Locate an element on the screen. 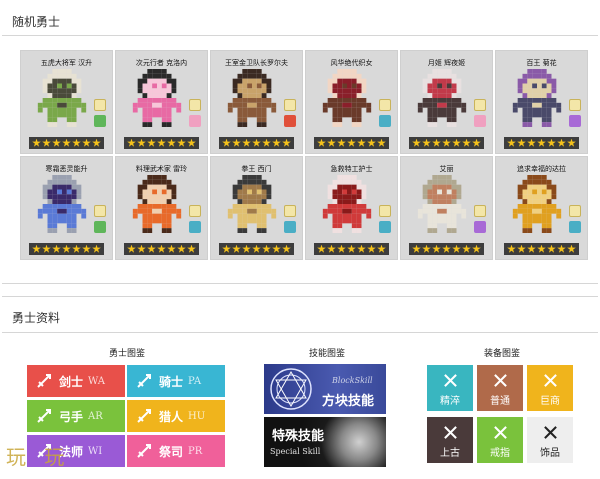  hero-card: 追求幸福的达拉 is located at coordinates (541, 208).